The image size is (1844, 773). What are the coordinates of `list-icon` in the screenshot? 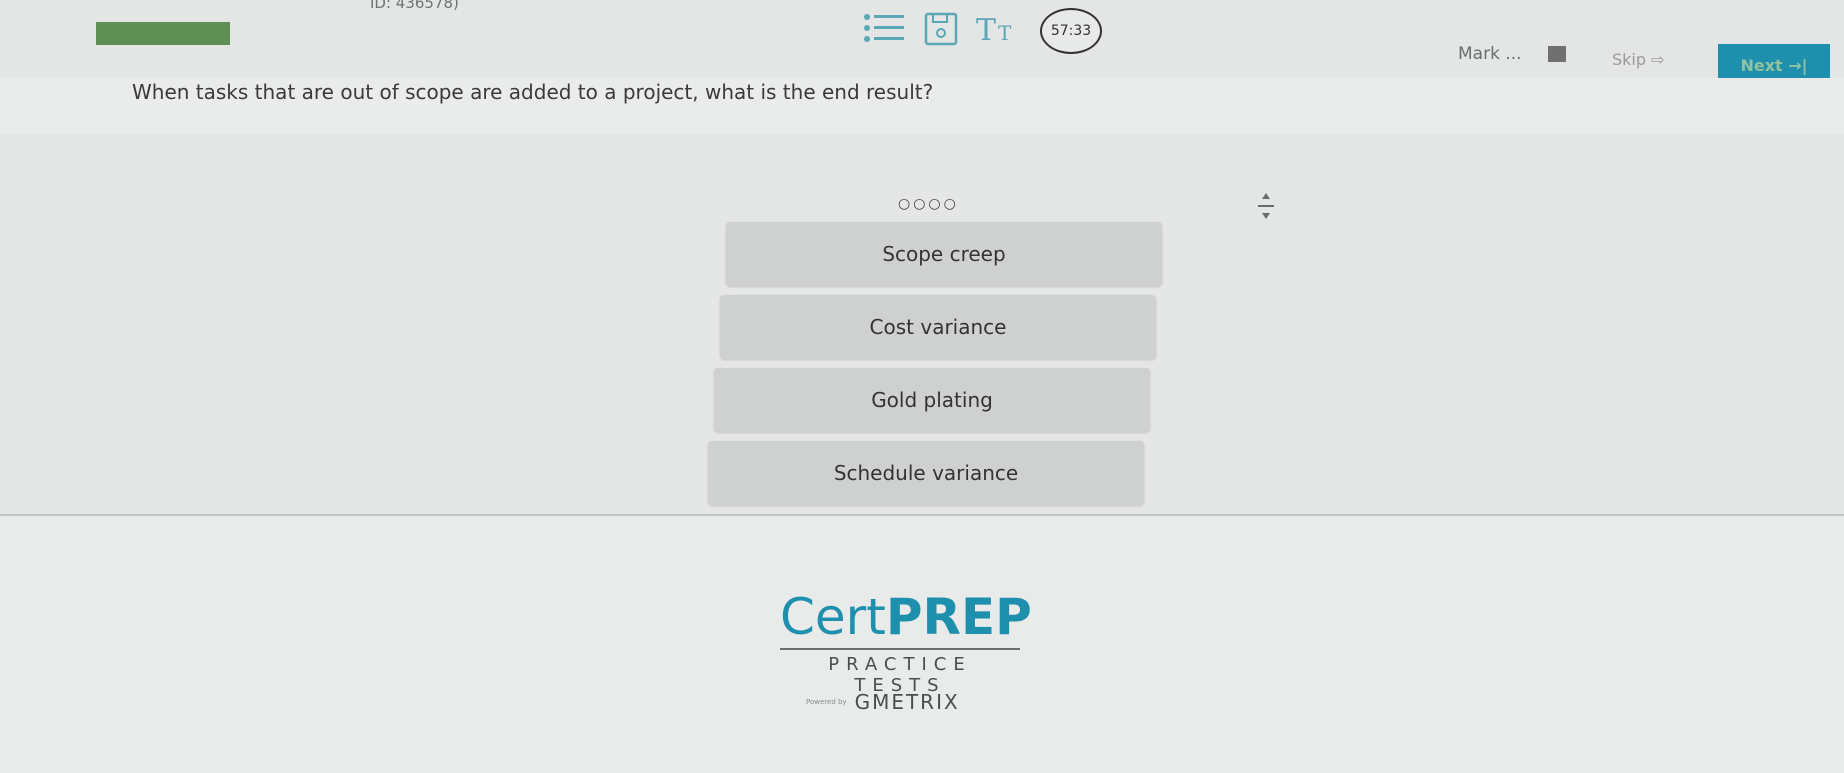 It's located at (884, 31).